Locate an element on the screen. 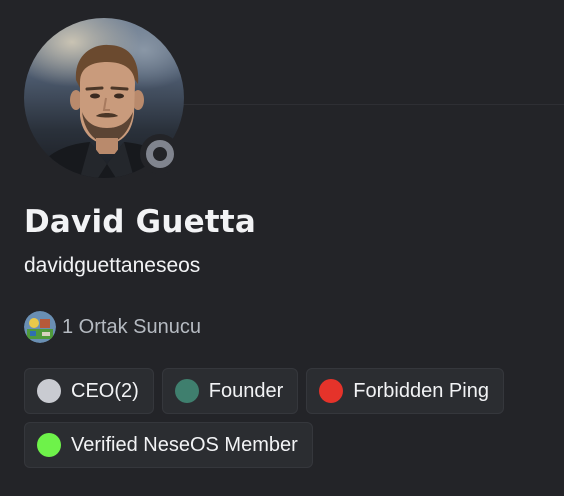 The height and width of the screenshot is (496, 564). role-name: Founder is located at coordinates (246, 390).